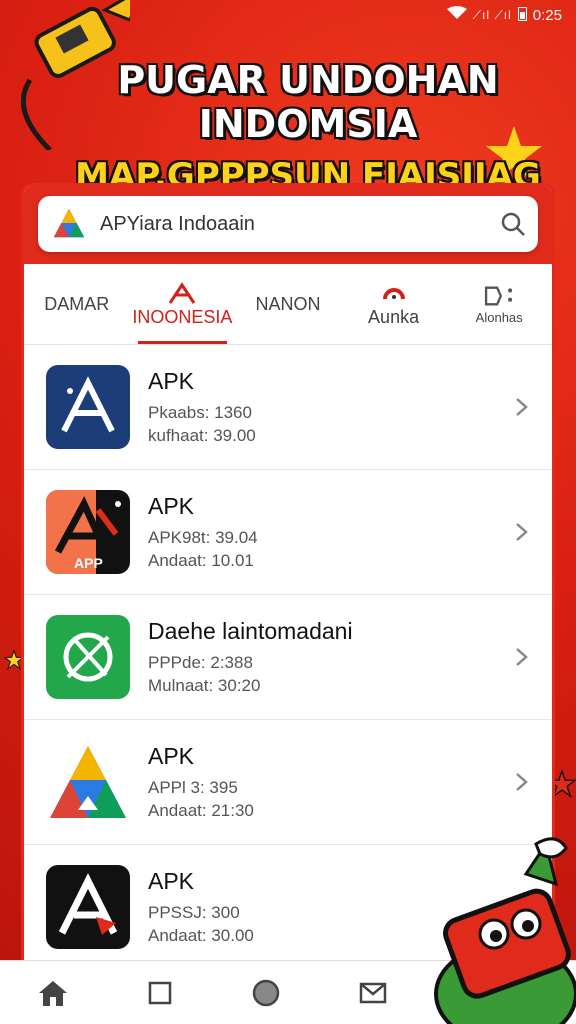 This screenshot has height=1024, width=576. I want to click on search-bar, so click(288, 224).